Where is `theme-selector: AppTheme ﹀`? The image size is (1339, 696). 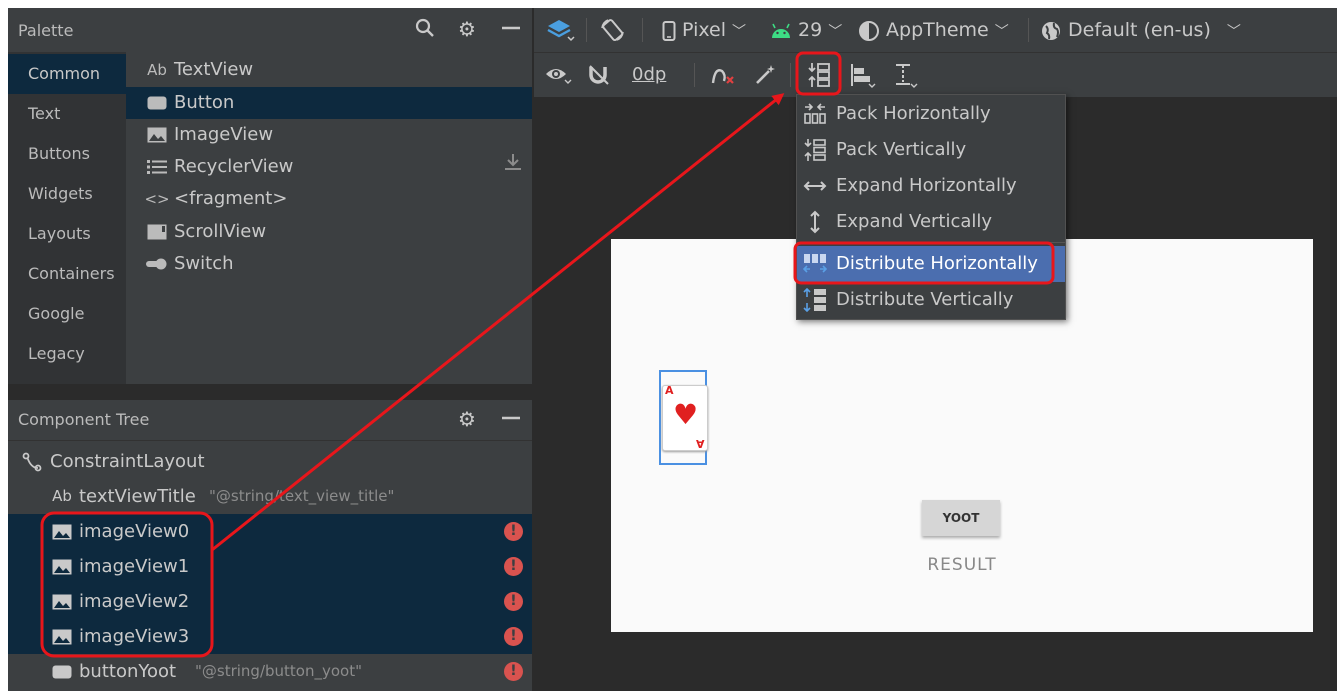
theme-selector: AppTheme ﹀ is located at coordinates (933, 30).